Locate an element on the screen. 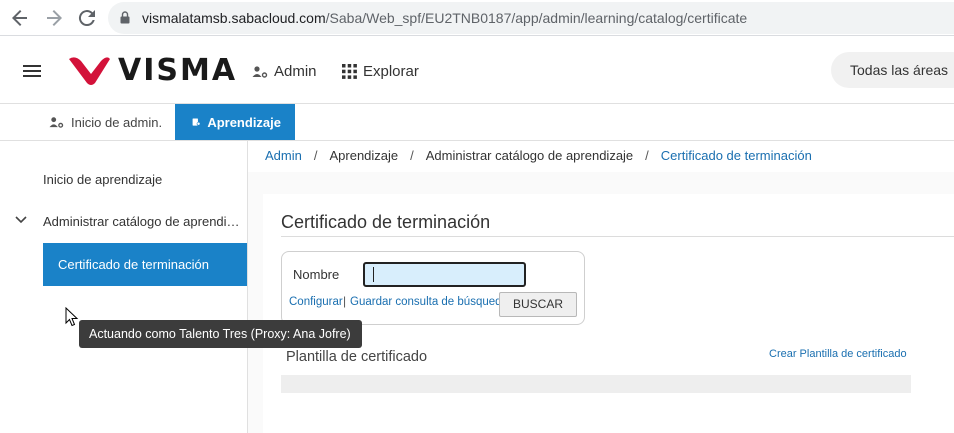 The width and height of the screenshot is (954, 433). admin-user-gear-icon is located at coordinates (260, 71).